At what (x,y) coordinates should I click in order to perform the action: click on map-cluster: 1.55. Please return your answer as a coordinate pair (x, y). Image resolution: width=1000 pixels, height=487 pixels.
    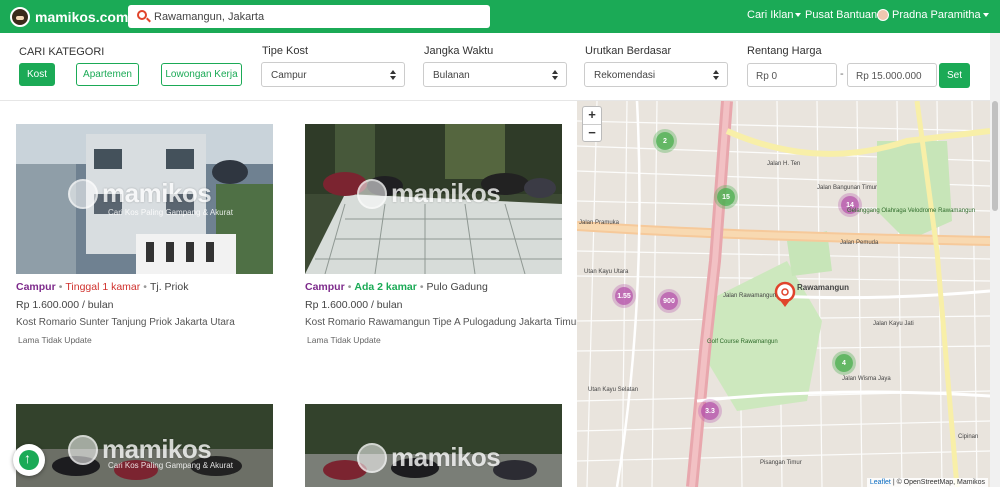
    Looking at the image, I should click on (624, 296).